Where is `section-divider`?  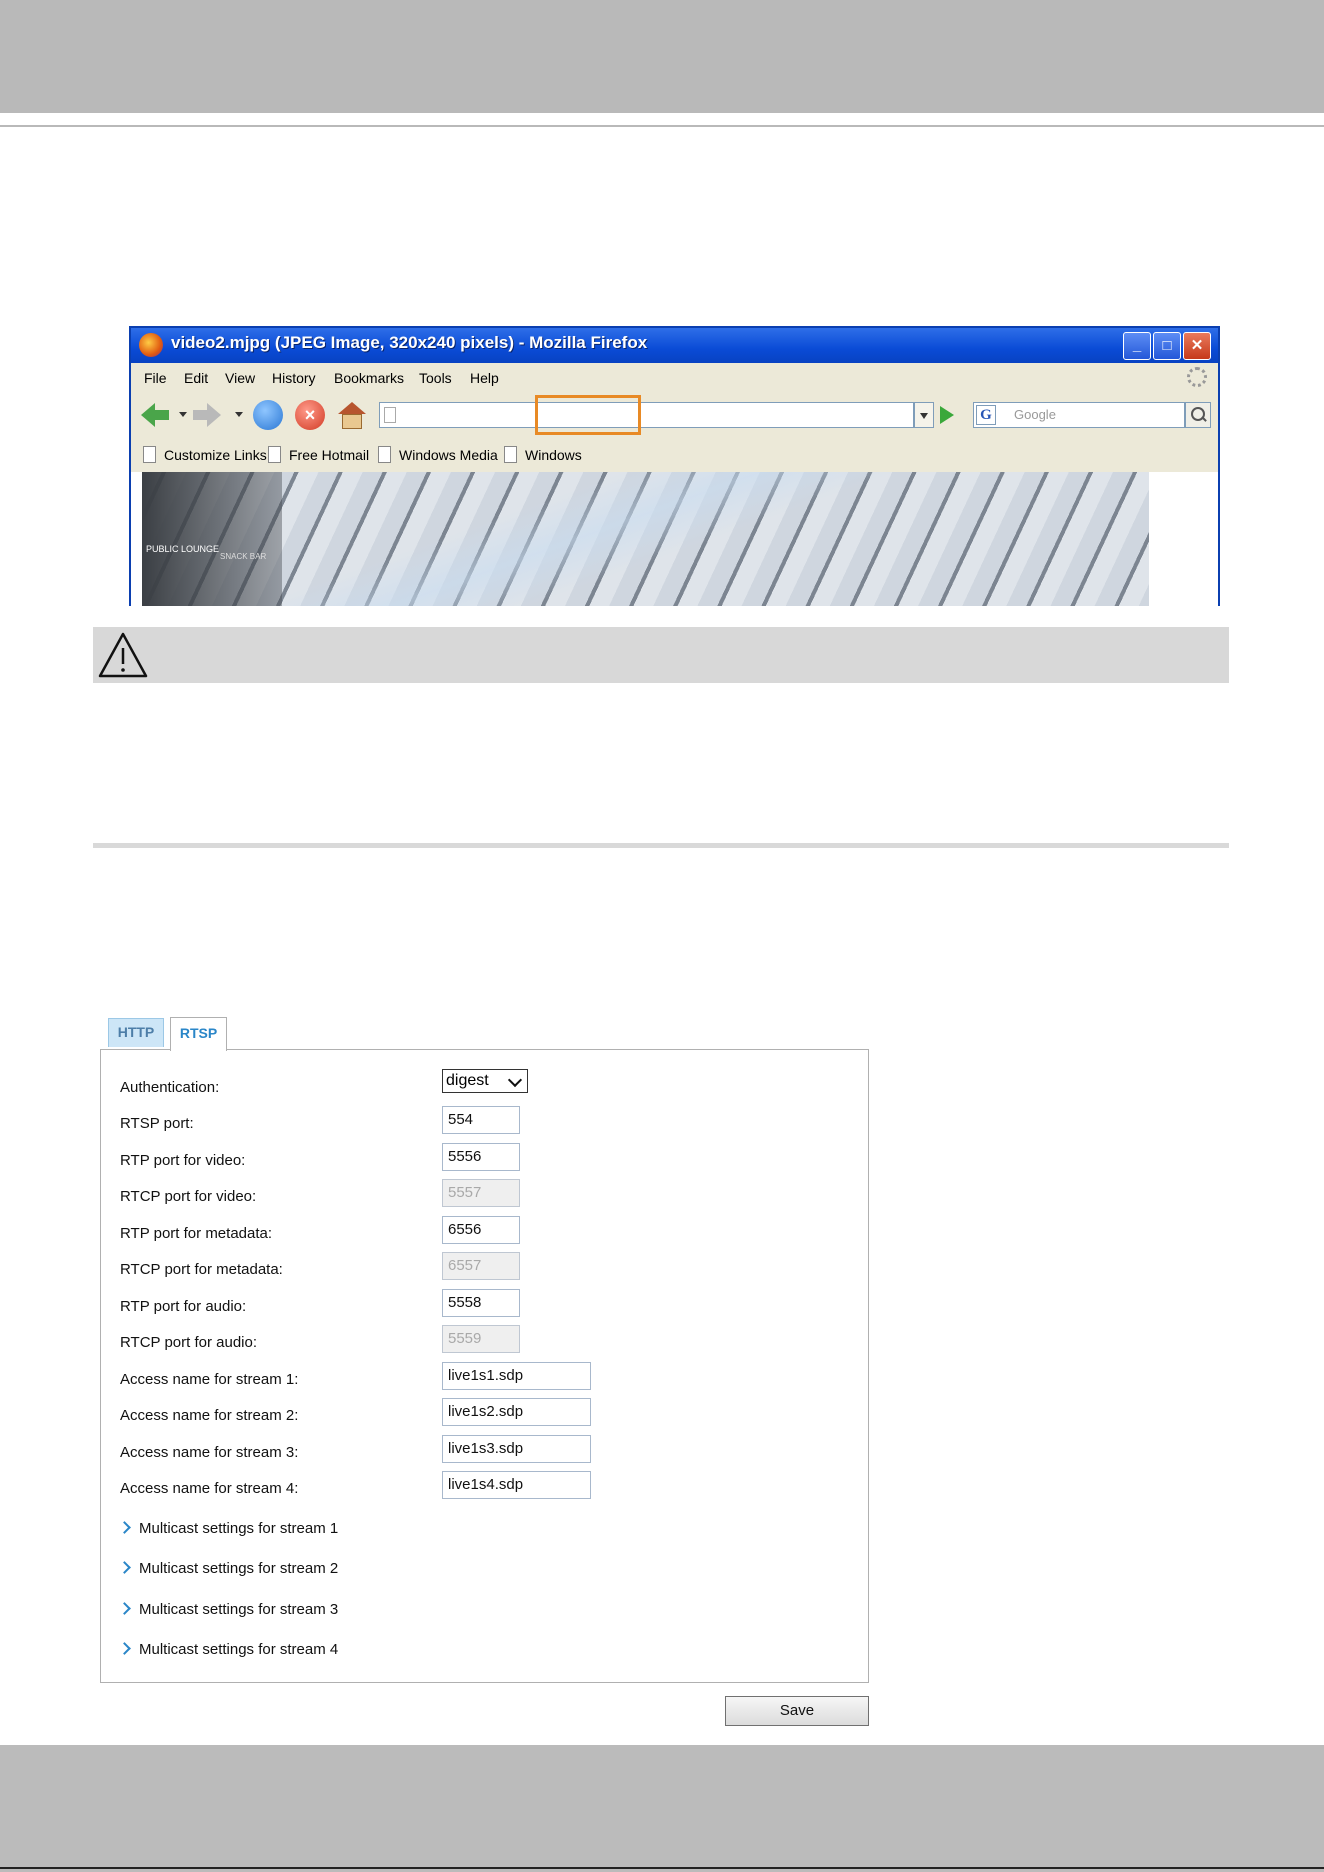 section-divider is located at coordinates (661, 845).